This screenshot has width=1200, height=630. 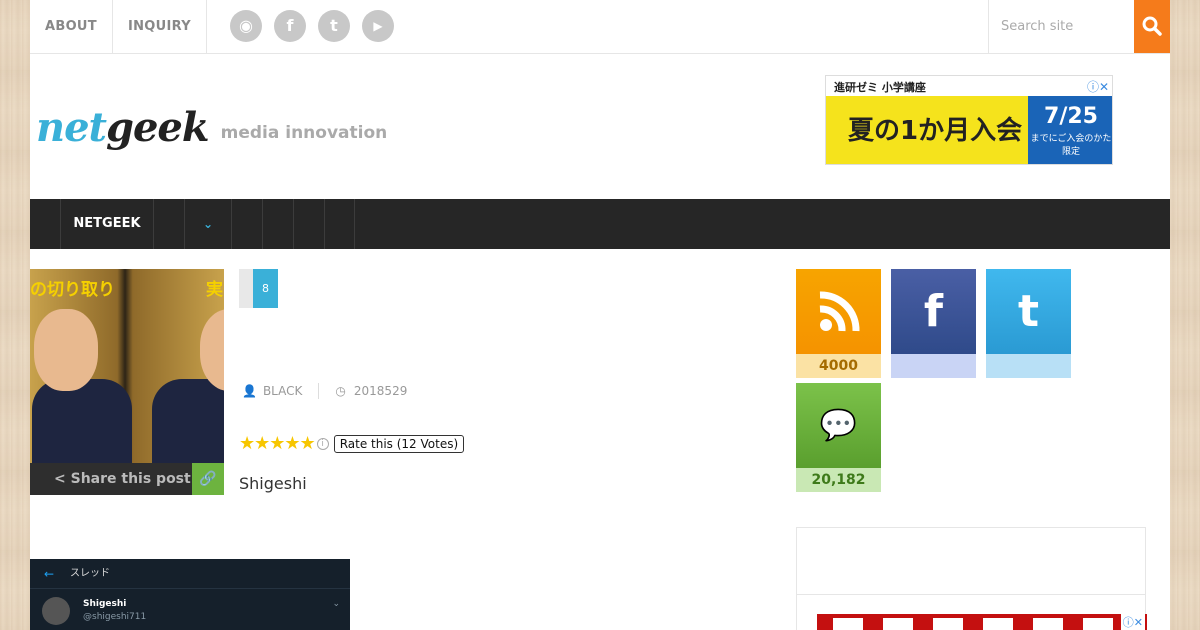 What do you see at coordinates (72, 290) in the screenshot?
I see `thumbnail-caption-left: の切り取り` at bounding box center [72, 290].